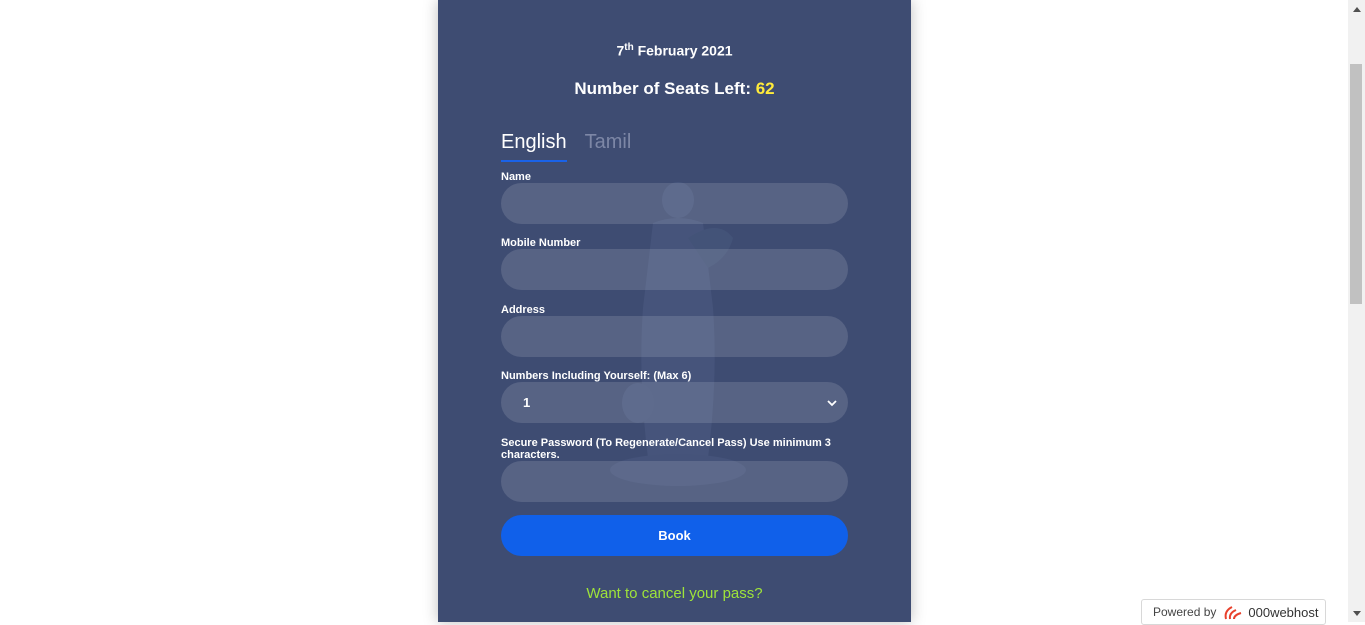 The height and width of the screenshot is (625, 1365). I want to click on seats-left: Number of Seats Left: 62, so click(674, 89).